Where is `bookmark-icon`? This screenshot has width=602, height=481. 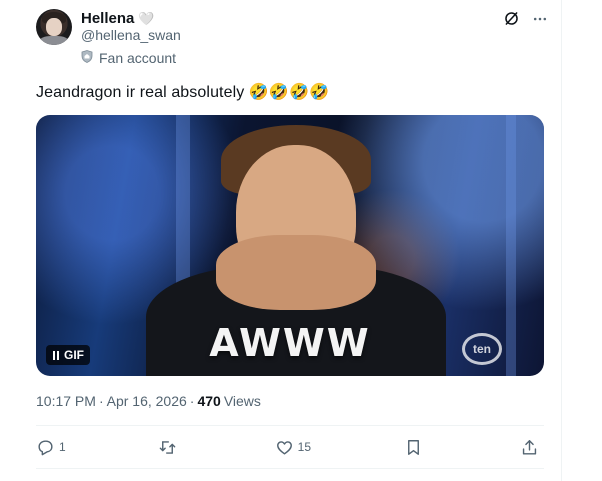
bookmark-icon is located at coordinates (413, 447).